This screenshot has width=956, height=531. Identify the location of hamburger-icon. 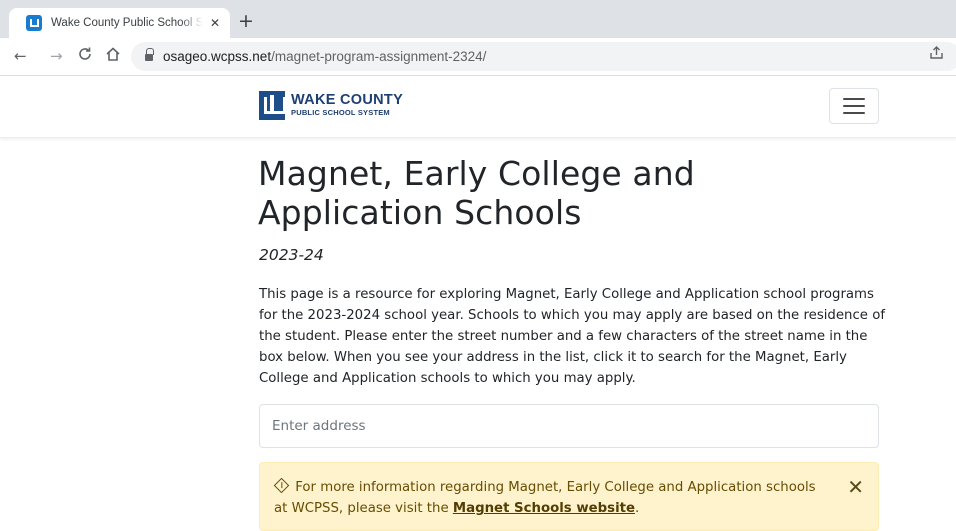
(854, 99).